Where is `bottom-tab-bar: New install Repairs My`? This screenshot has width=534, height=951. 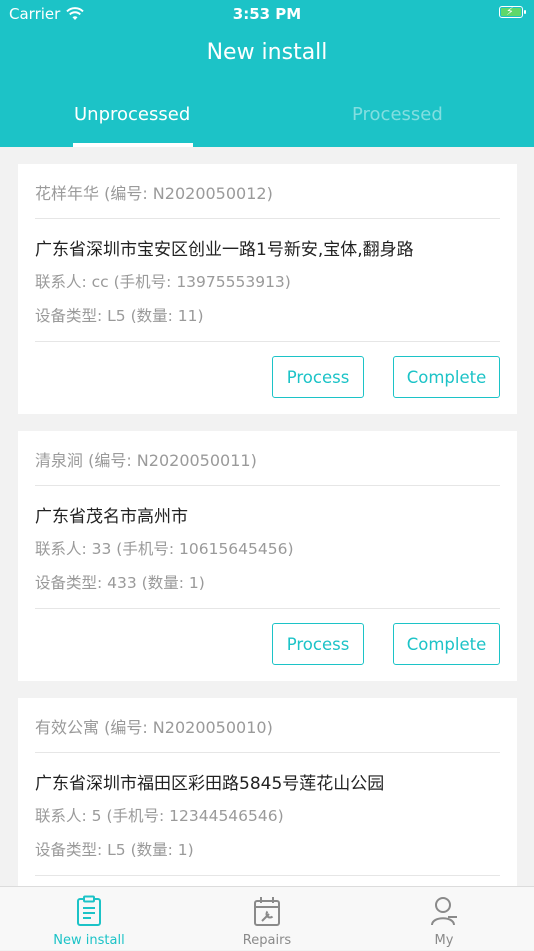 bottom-tab-bar: New install Repairs My is located at coordinates (267, 918).